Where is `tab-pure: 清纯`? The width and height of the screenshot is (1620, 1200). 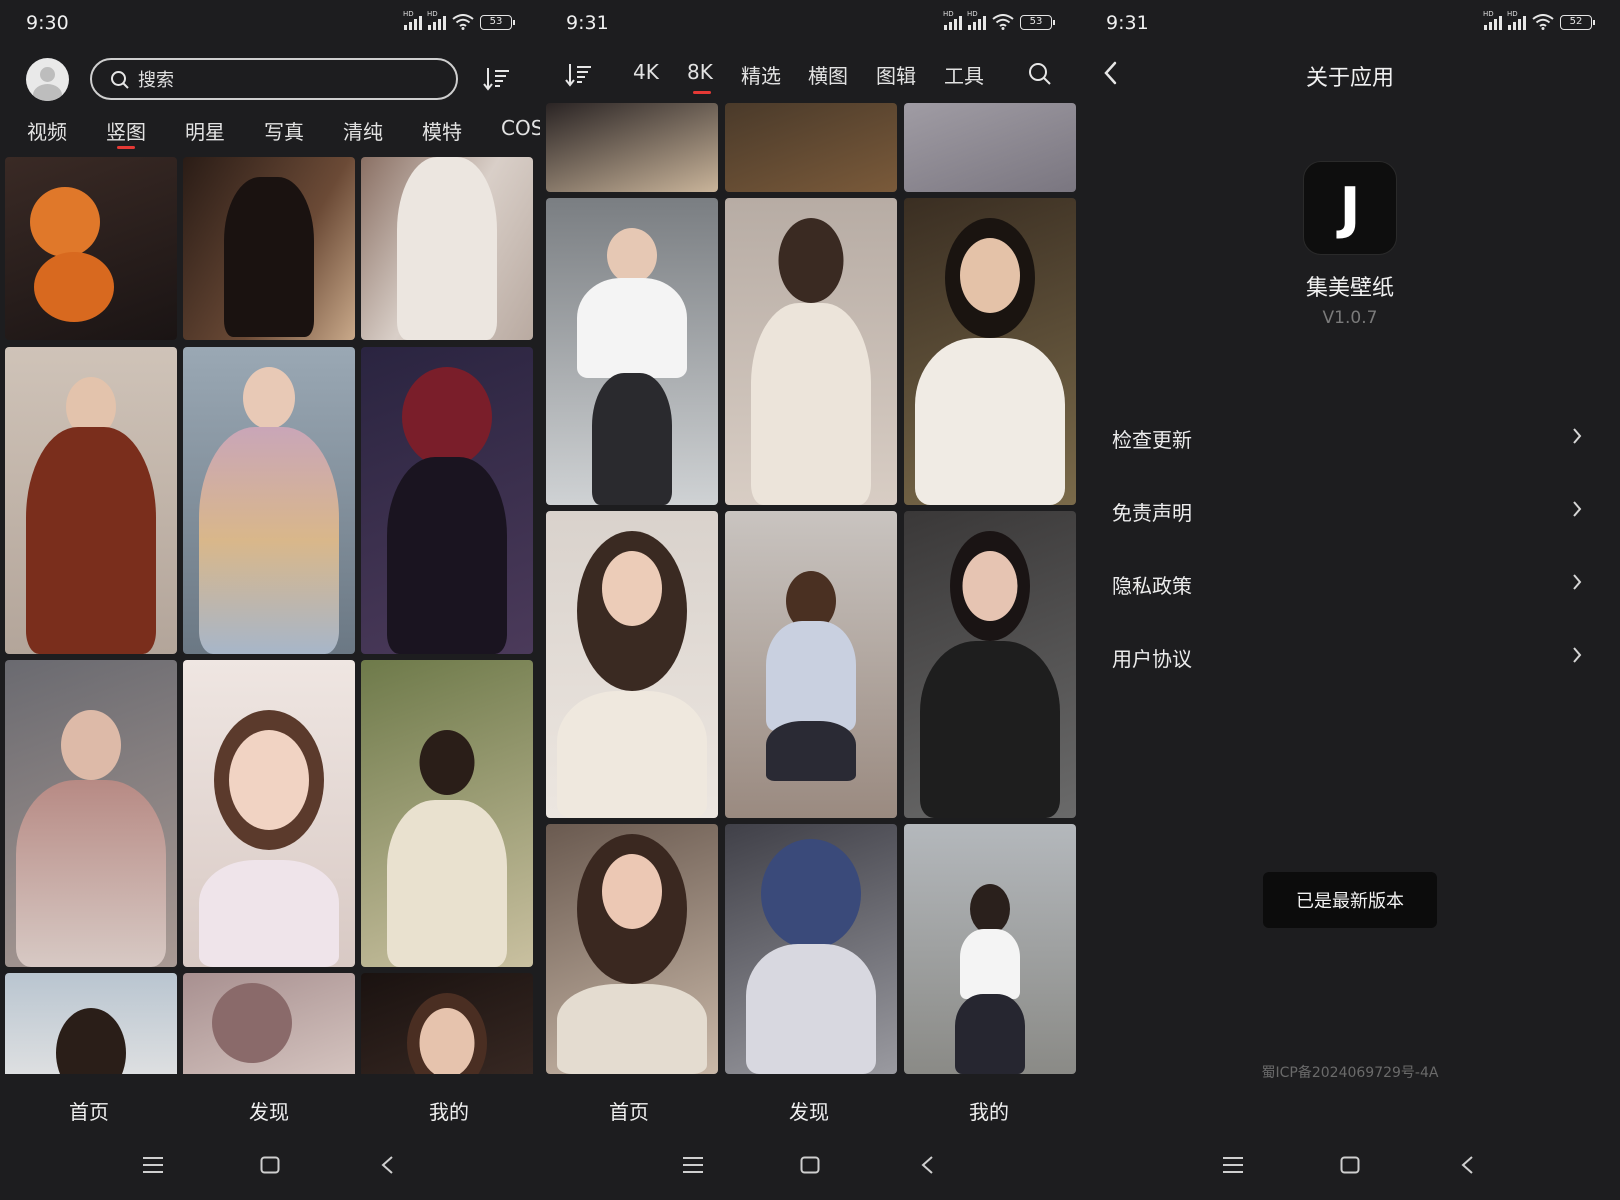 tab-pure: 清纯 is located at coordinates (363, 130).